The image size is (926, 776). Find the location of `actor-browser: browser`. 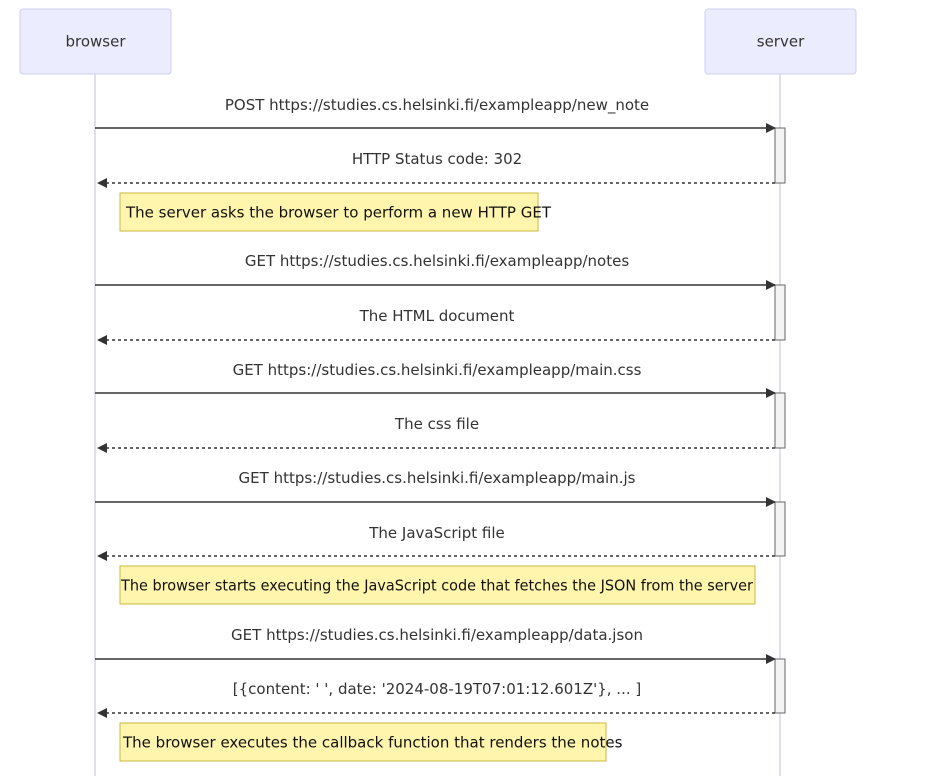

actor-browser: browser is located at coordinates (95, 41).